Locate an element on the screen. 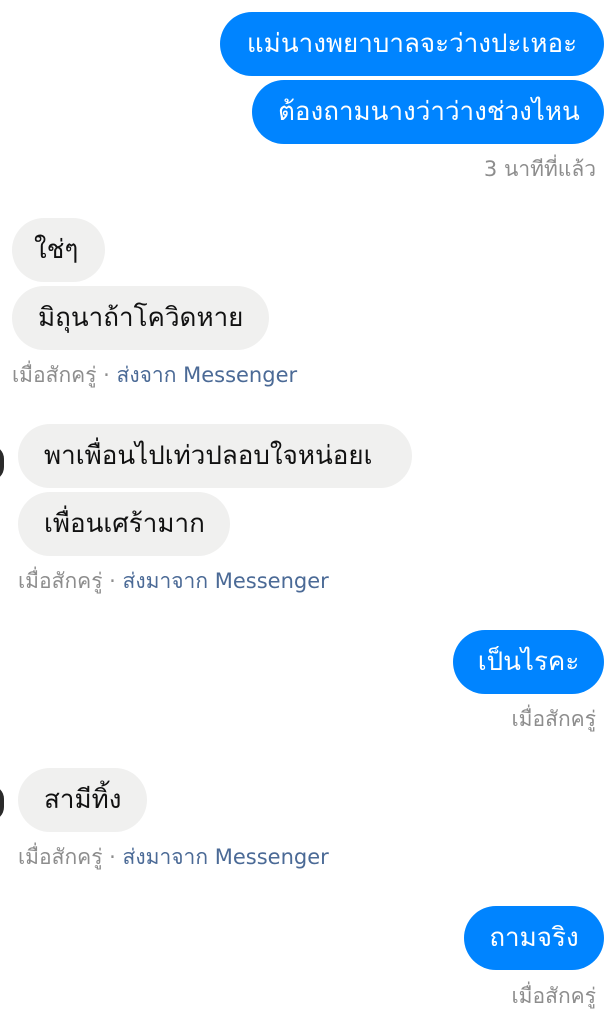  incoming-message: ใช่ๆ is located at coordinates (58, 250).